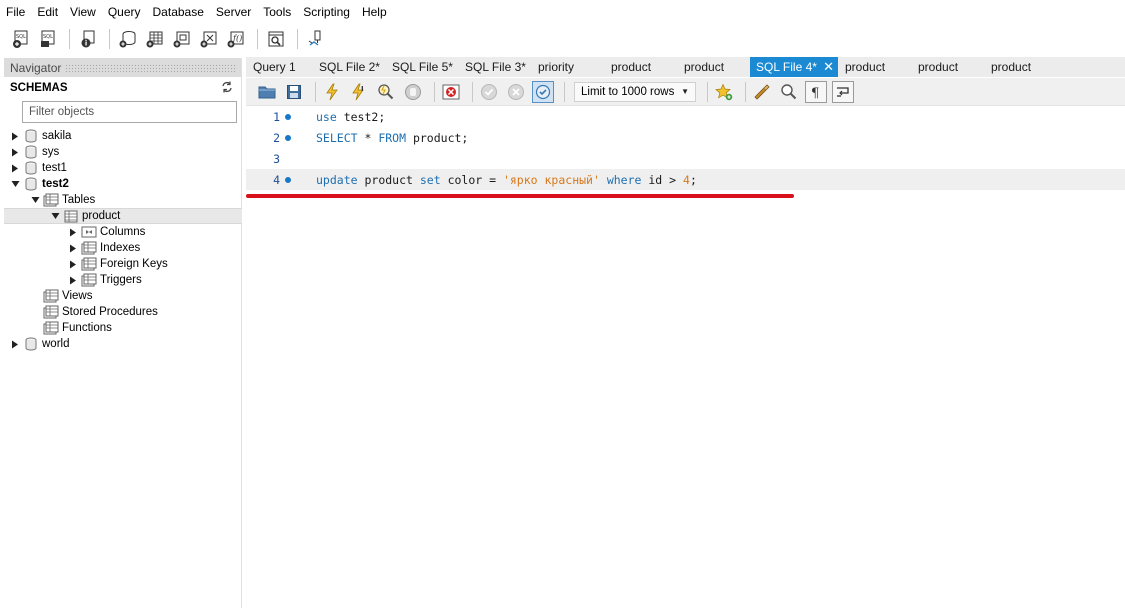  I want to click on triggers-folder-icon, so click(89, 280).